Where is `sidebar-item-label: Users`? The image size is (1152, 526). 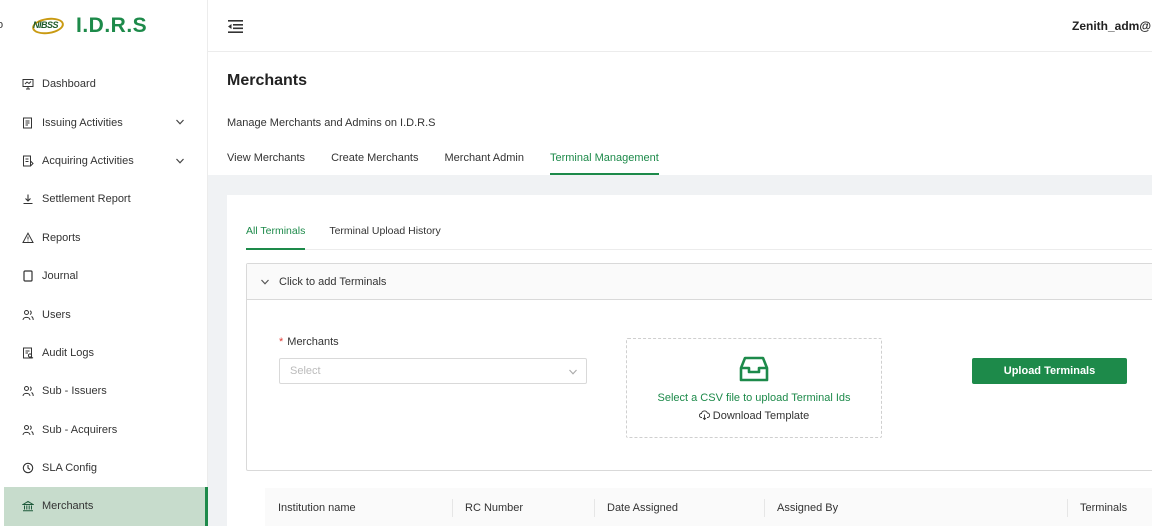
sidebar-item-label: Users is located at coordinates (56, 314).